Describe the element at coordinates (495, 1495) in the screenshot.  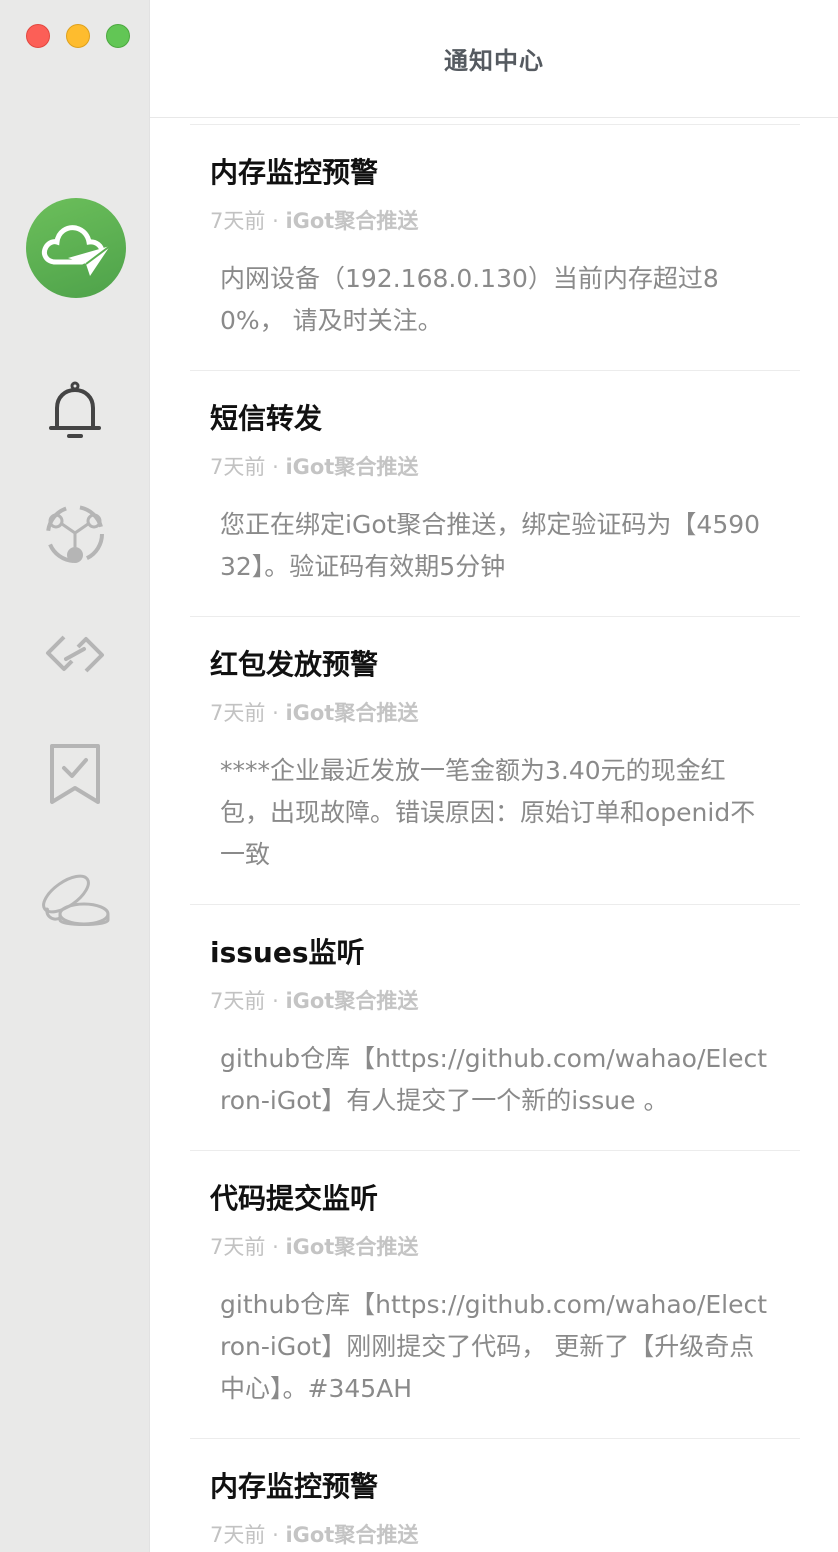
I see `notification-card: 内存监控预警 7天前 · iGot聚合推送` at that location.